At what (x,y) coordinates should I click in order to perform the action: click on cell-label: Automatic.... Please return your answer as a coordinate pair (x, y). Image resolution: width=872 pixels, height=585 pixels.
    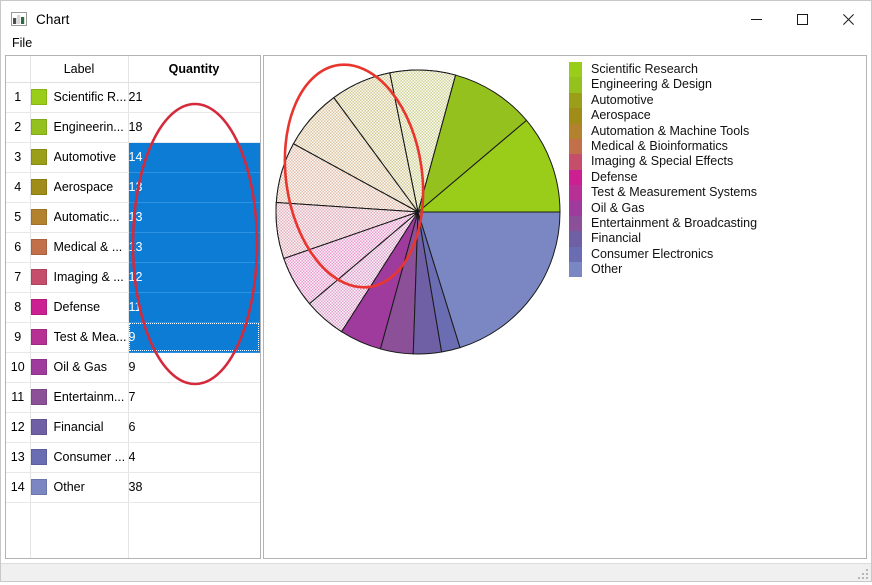
    Looking at the image, I should click on (79, 217).